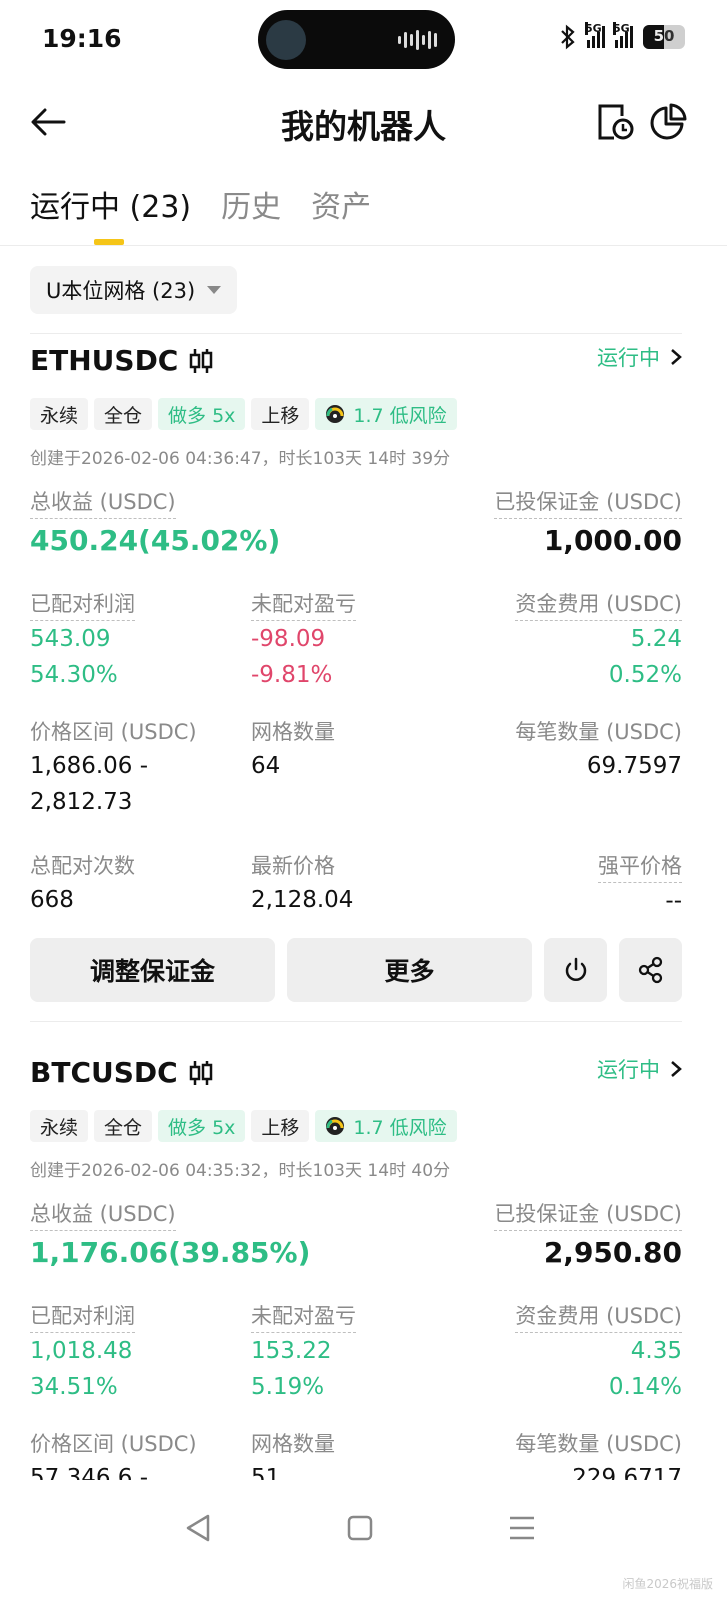 This screenshot has width=727, height=1600. Describe the element at coordinates (81, 1351) in the screenshot. I see `matched-profit-value: 1,018.48` at that location.